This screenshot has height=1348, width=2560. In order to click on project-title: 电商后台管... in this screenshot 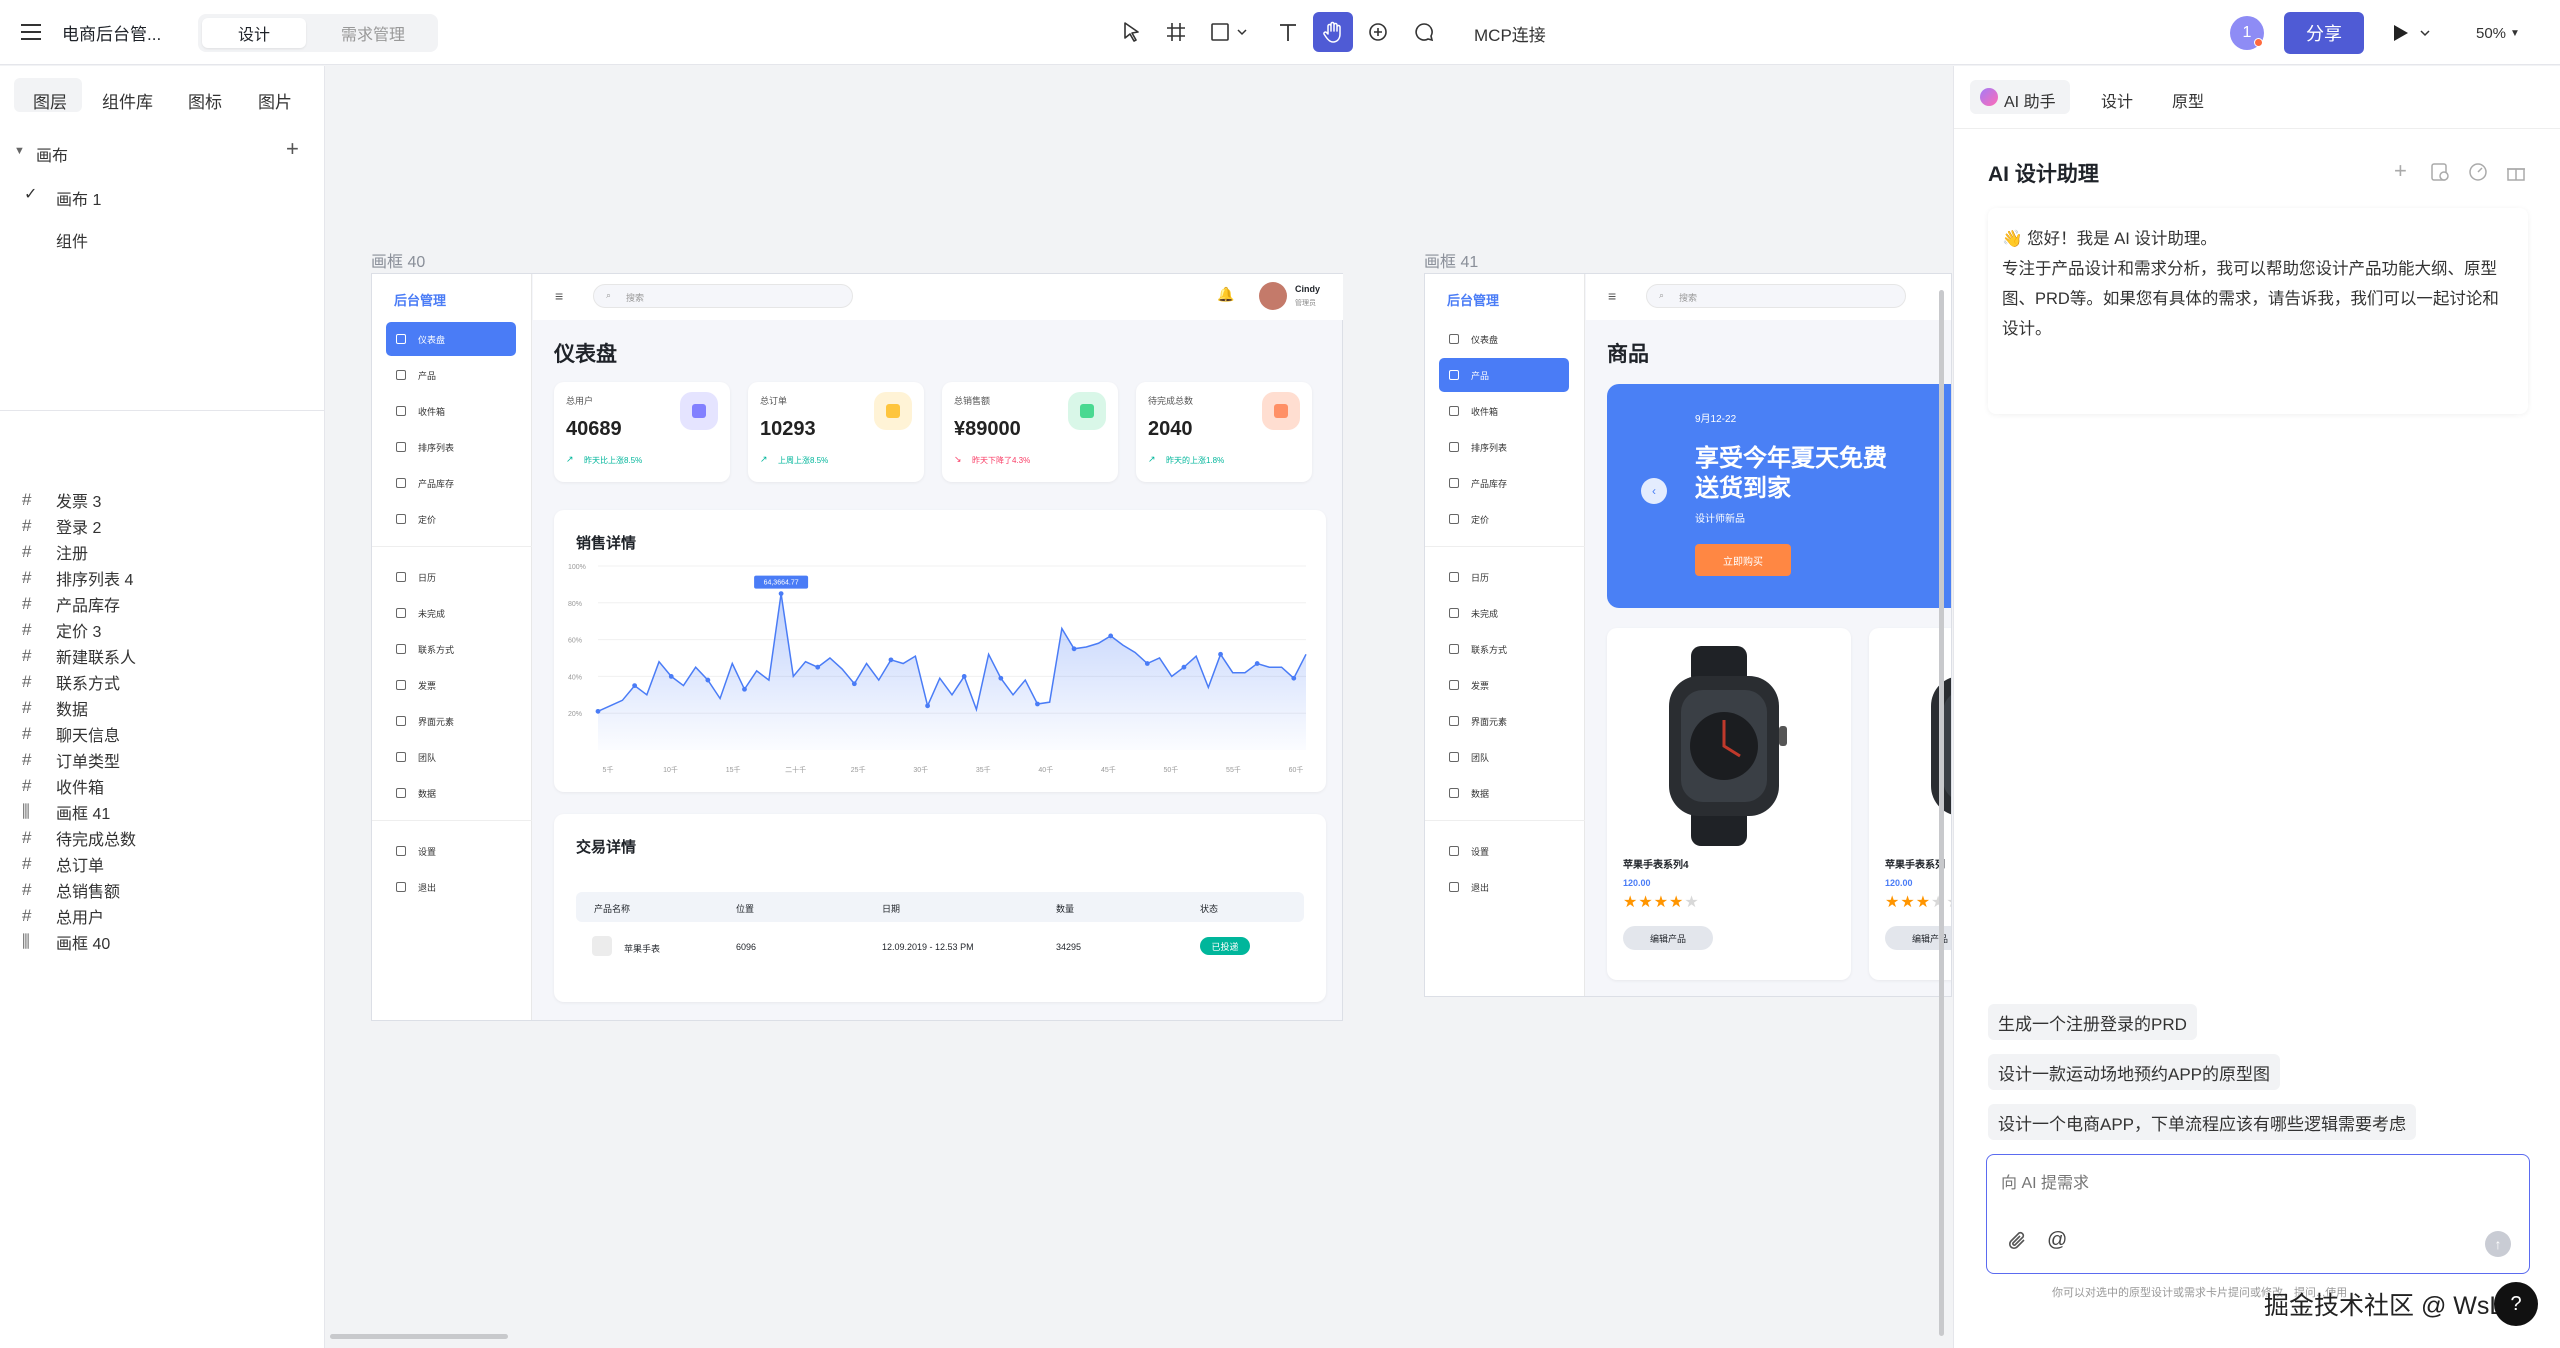, I will do `click(111, 32)`.